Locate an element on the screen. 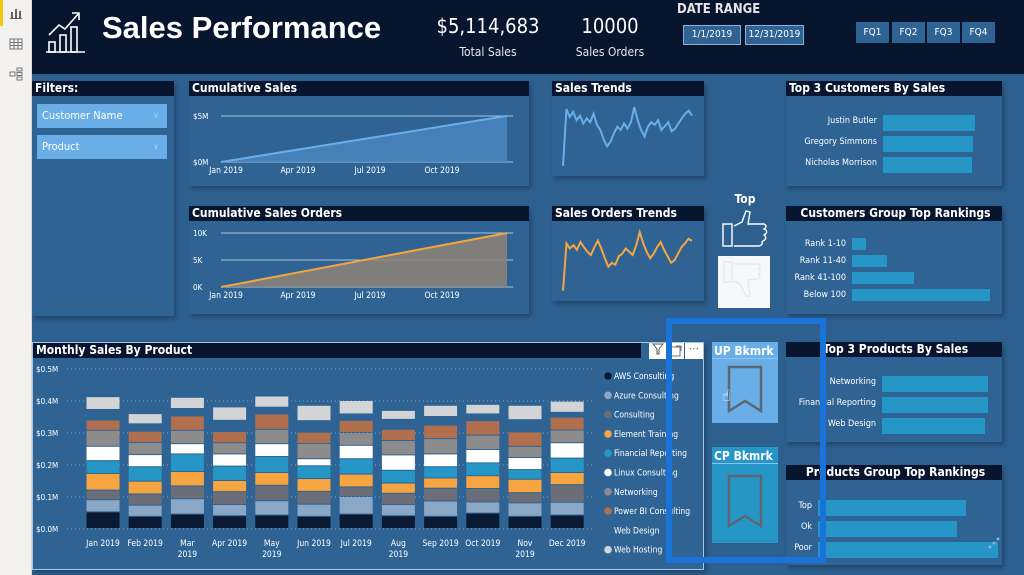 This screenshot has width=1024, height=575. y-tick-label: $0.5M is located at coordinates (47, 369).